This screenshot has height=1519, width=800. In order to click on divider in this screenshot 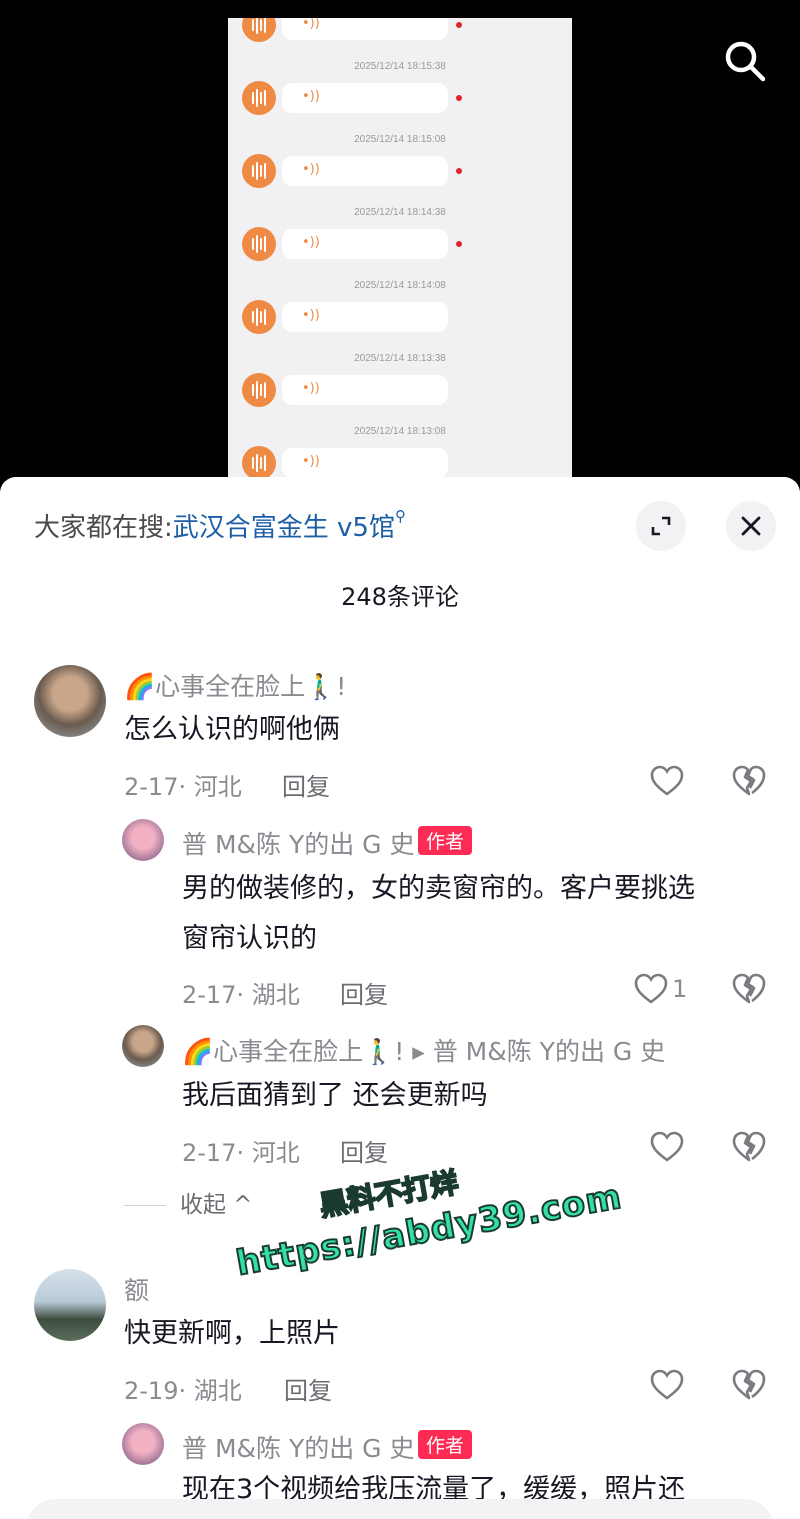, I will do `click(145, 1205)`.